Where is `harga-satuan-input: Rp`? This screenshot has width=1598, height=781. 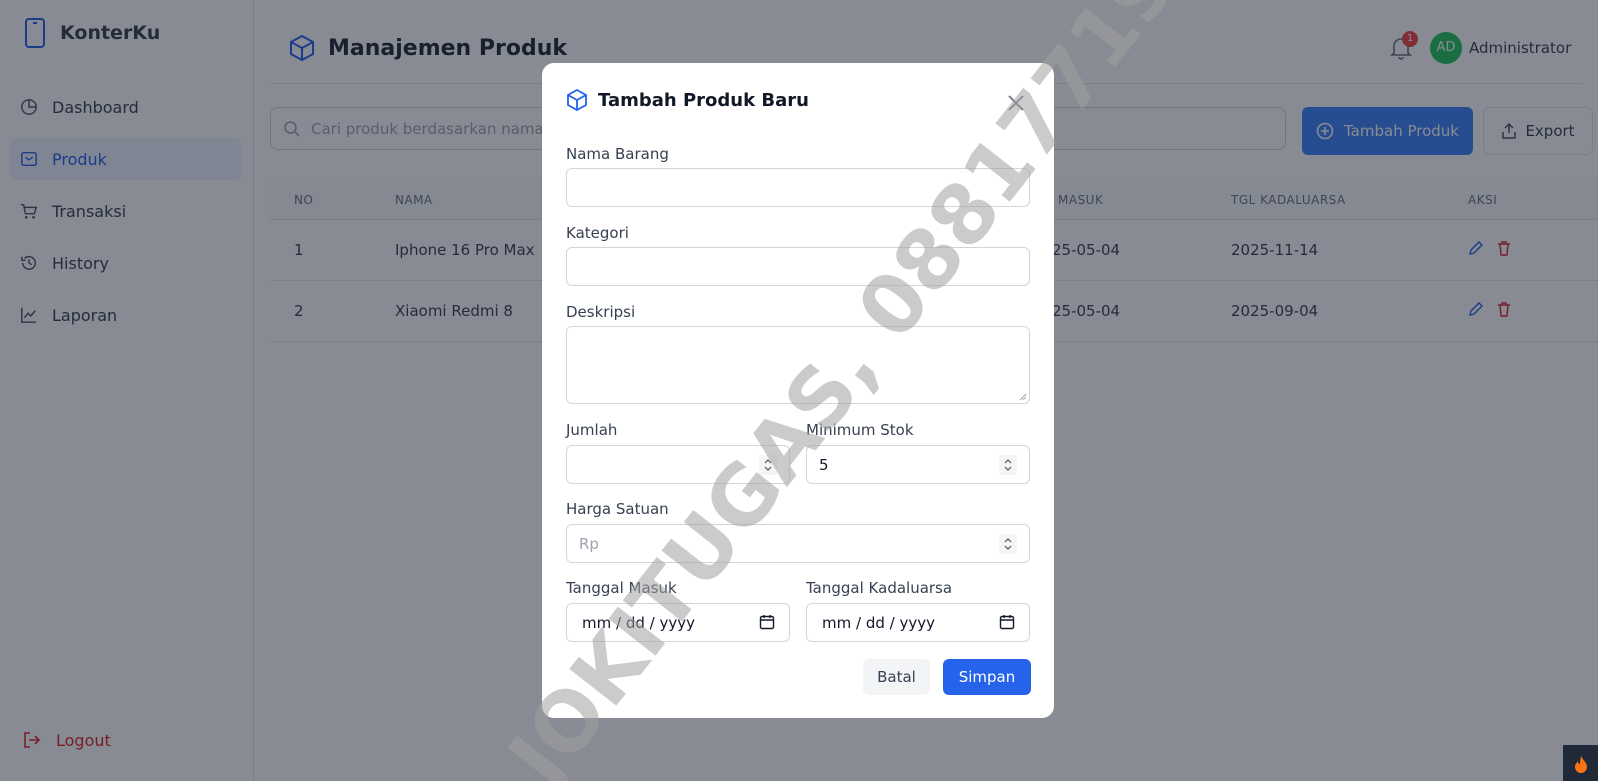 harga-satuan-input: Rp is located at coordinates (798, 543).